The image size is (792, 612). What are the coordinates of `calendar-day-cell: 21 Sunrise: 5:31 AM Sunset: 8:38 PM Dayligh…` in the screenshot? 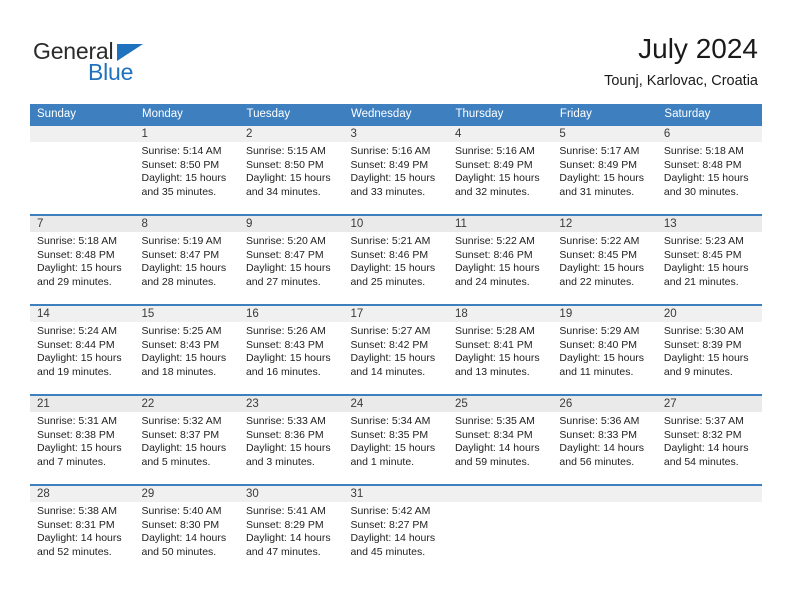 It's located at (82, 439).